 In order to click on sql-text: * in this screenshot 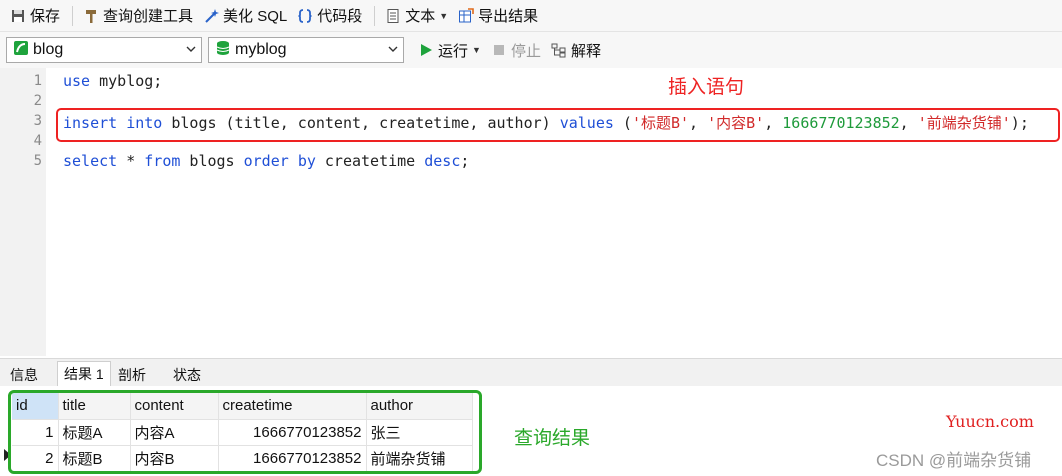, I will do `click(131, 161)`.